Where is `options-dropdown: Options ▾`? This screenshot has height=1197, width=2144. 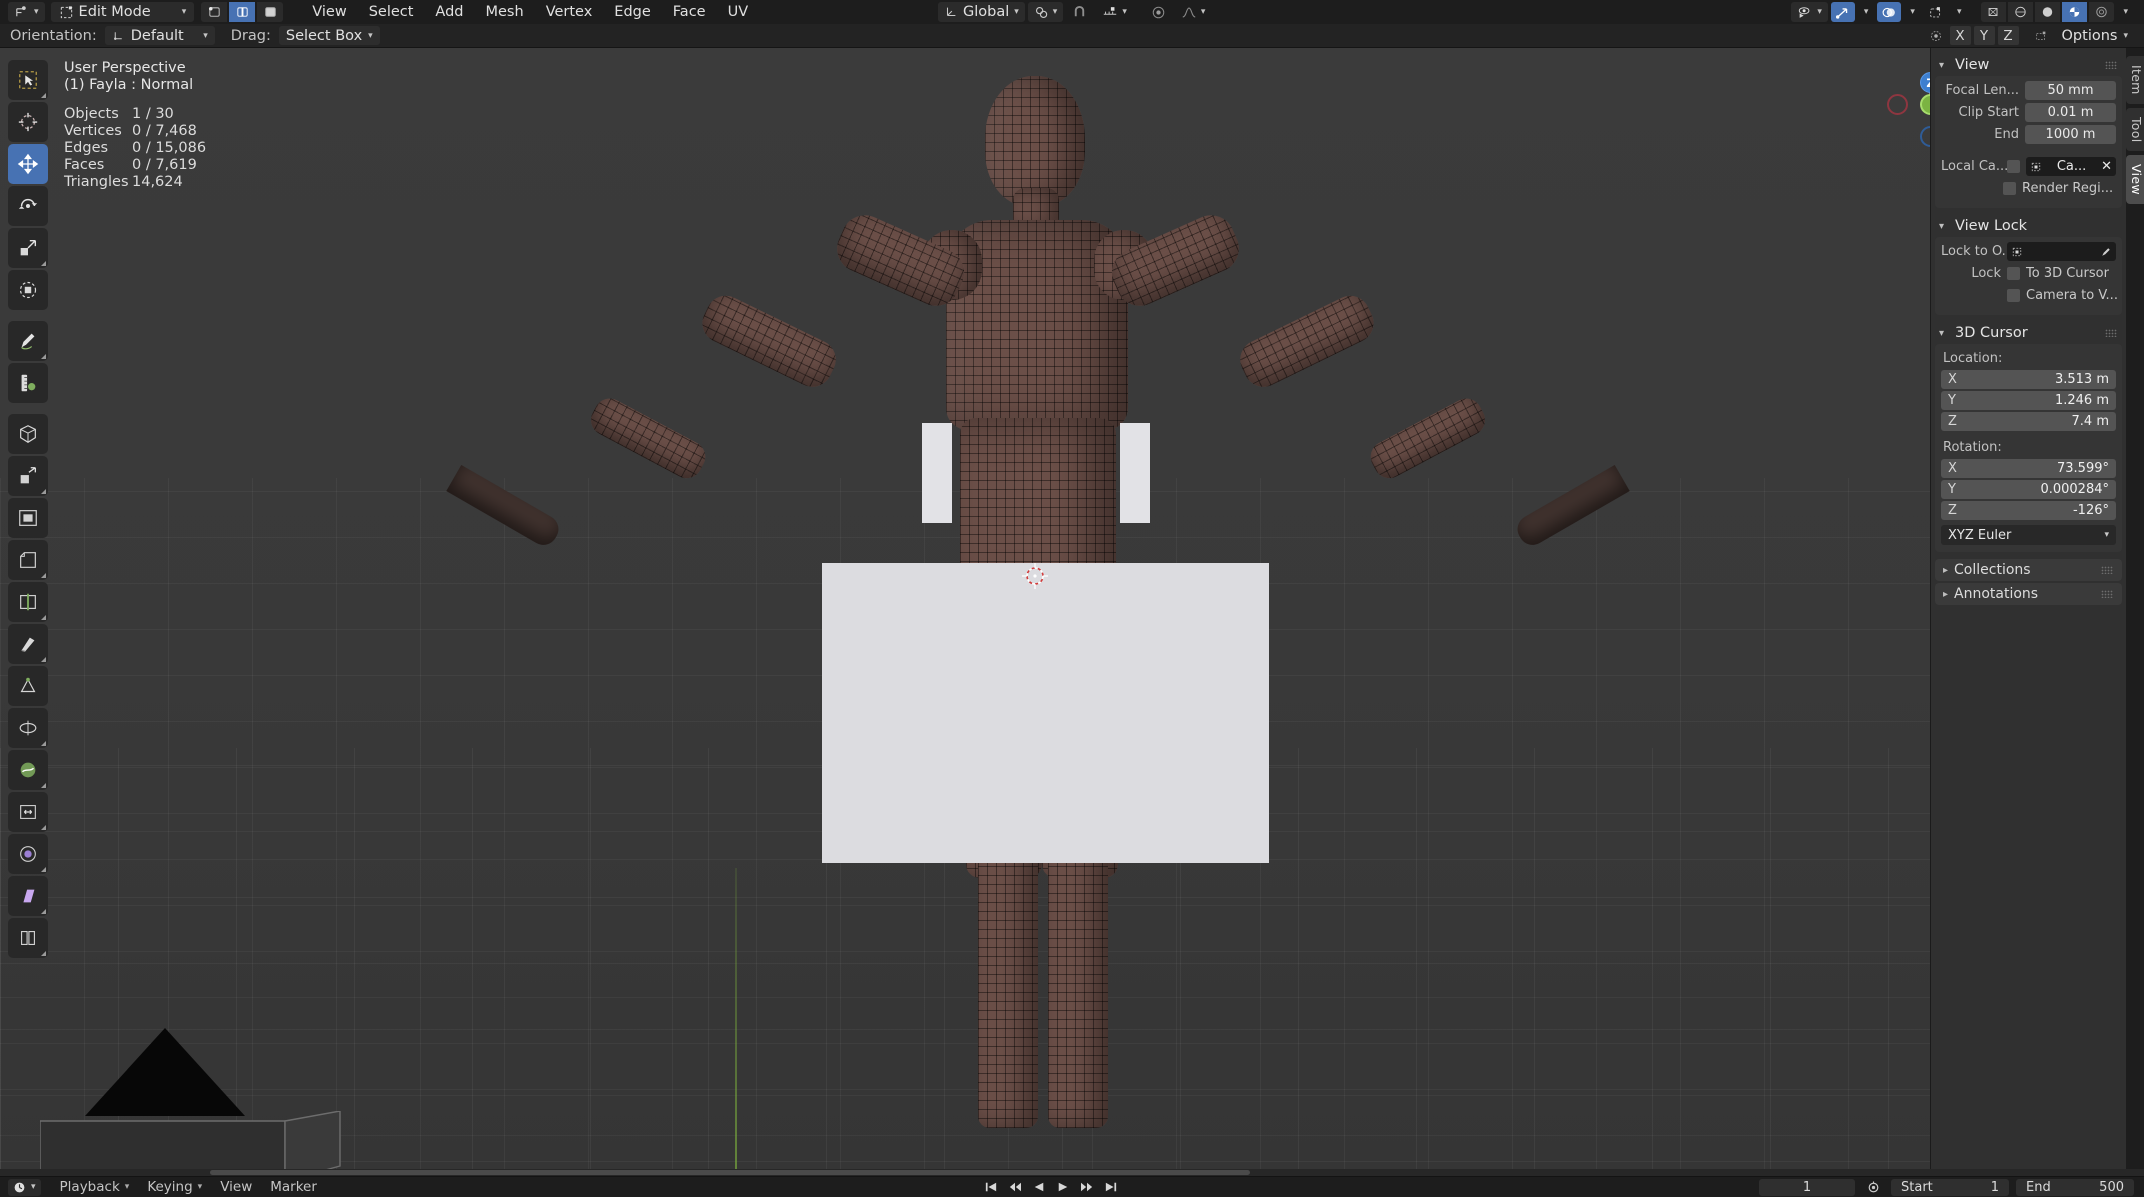 options-dropdown: Options ▾ is located at coordinates (2093, 35).